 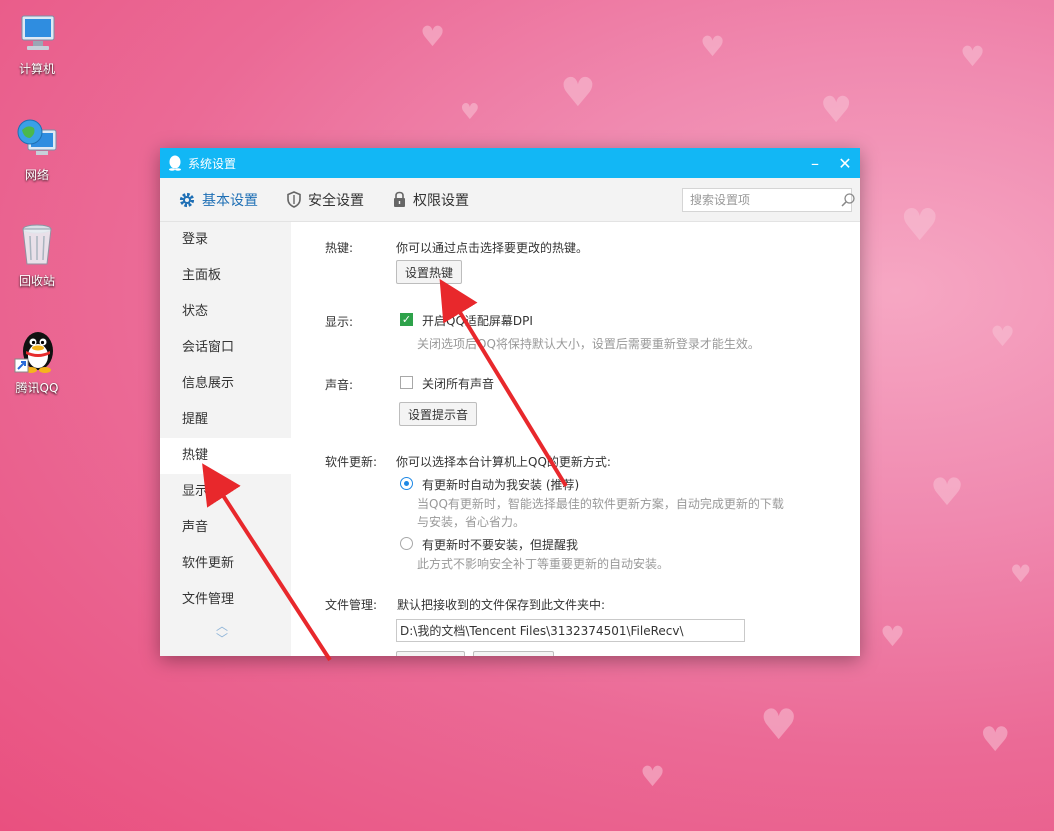 I want to click on desktop-icon-recycle-bin: 回收站, so click(x=37, y=255).